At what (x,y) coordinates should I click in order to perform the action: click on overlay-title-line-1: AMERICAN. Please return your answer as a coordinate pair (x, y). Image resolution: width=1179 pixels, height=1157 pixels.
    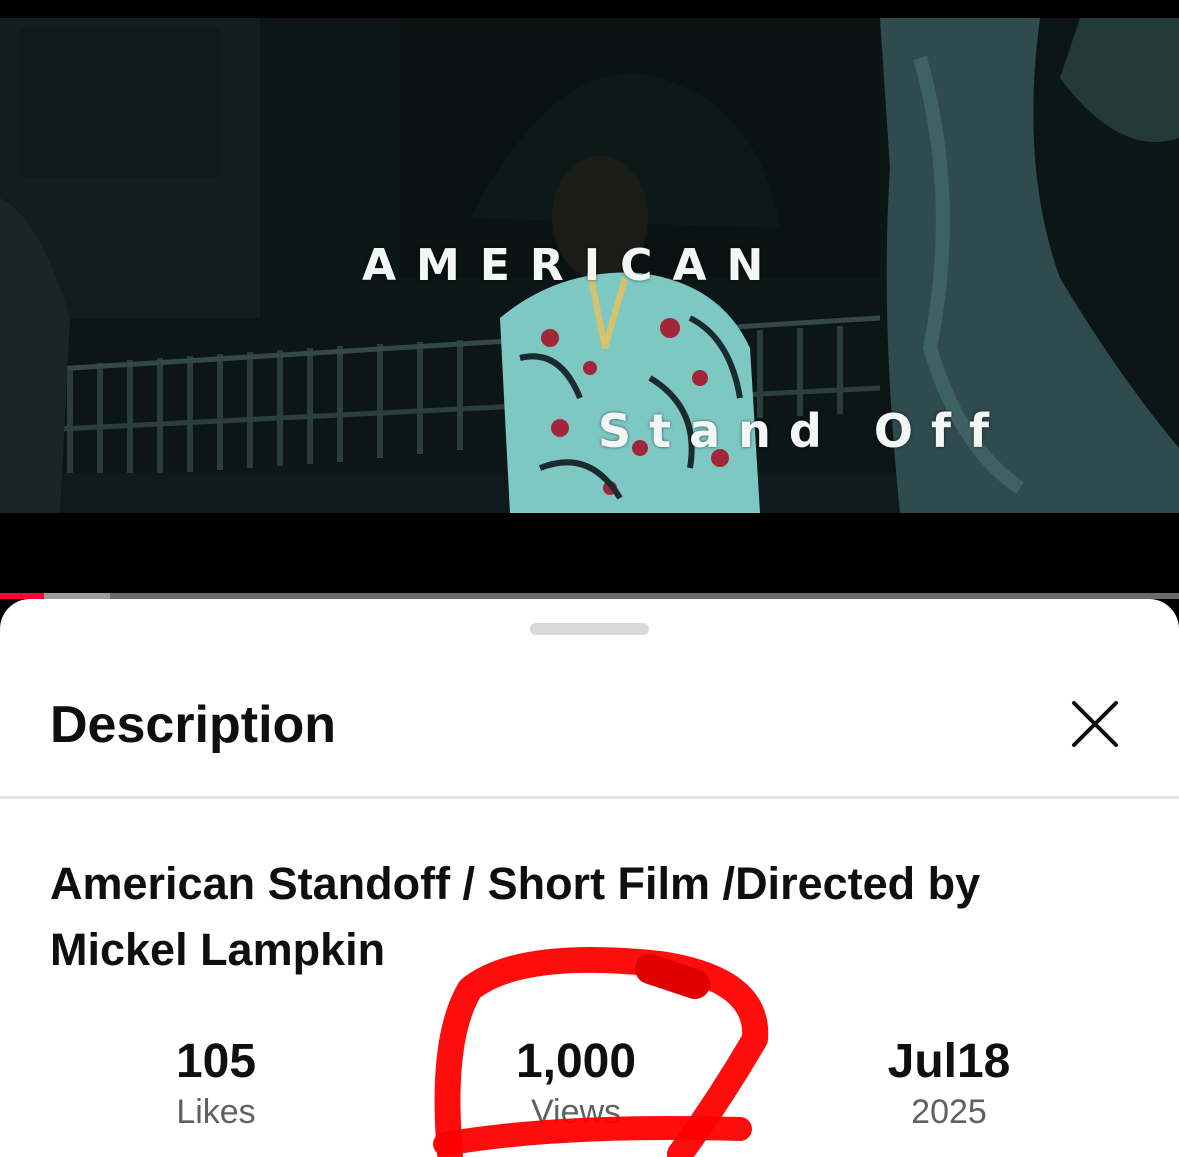
    Looking at the image, I should click on (573, 265).